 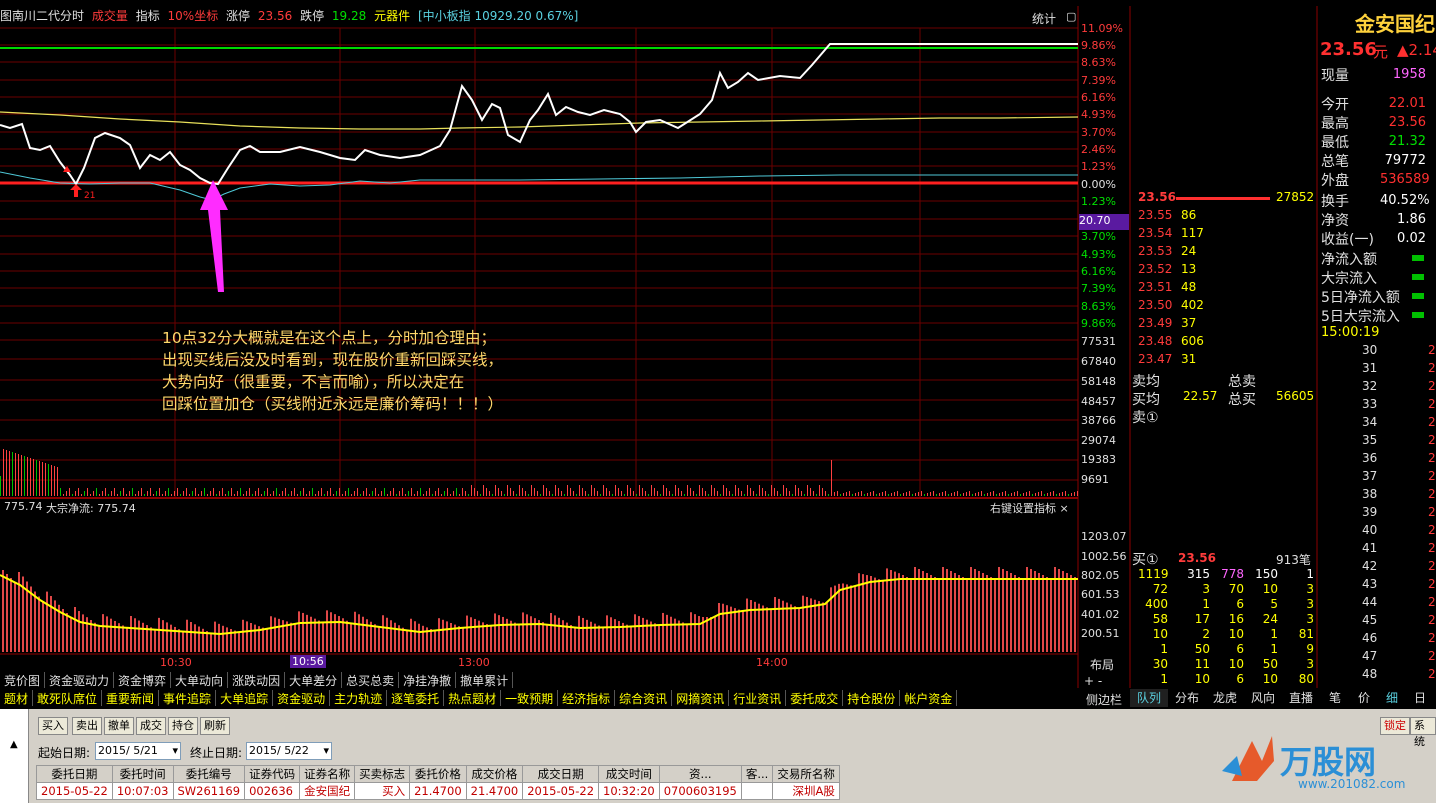 What do you see at coordinates (494, 774) in the screenshot?
I see `column-header: 成交价格` at bounding box center [494, 774].